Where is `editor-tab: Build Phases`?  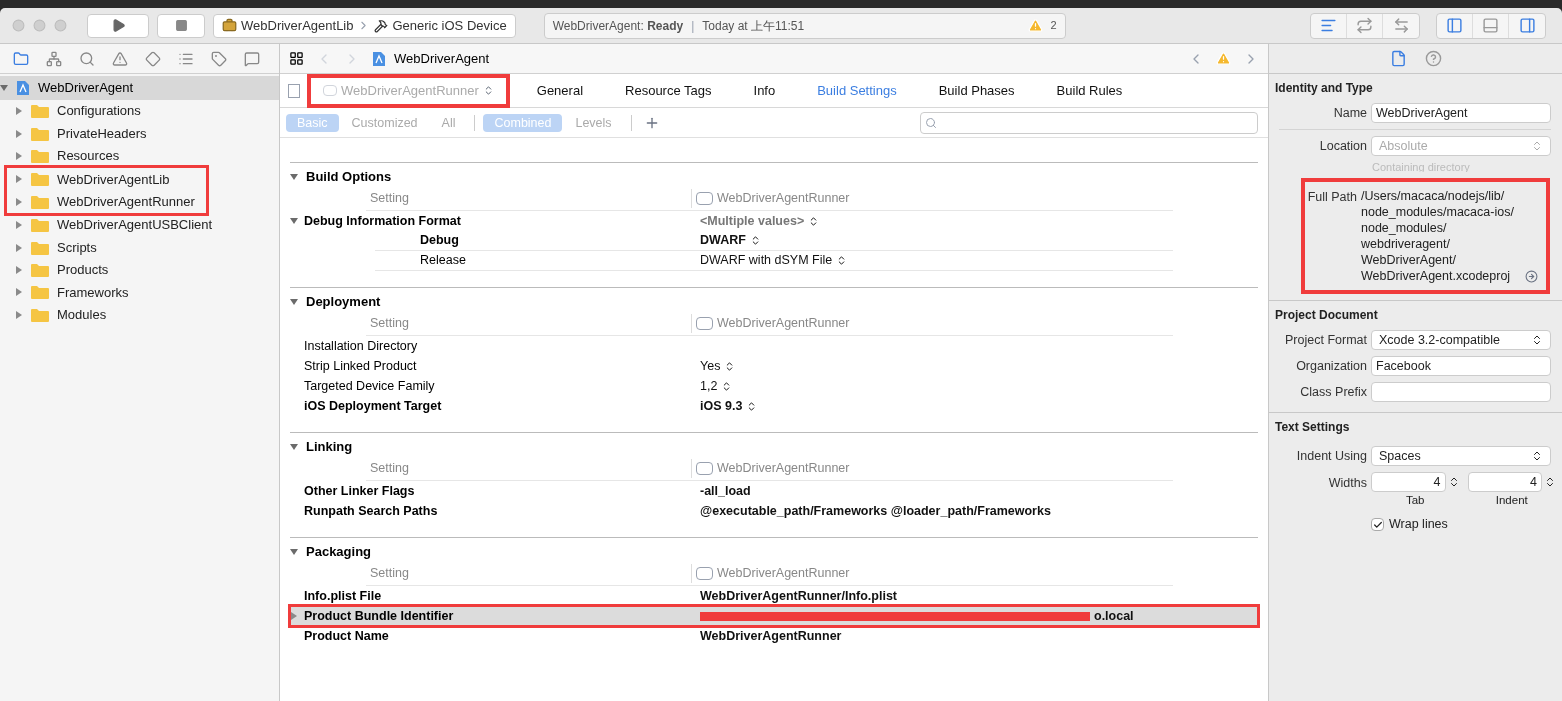 editor-tab: Build Phases is located at coordinates (976, 90).